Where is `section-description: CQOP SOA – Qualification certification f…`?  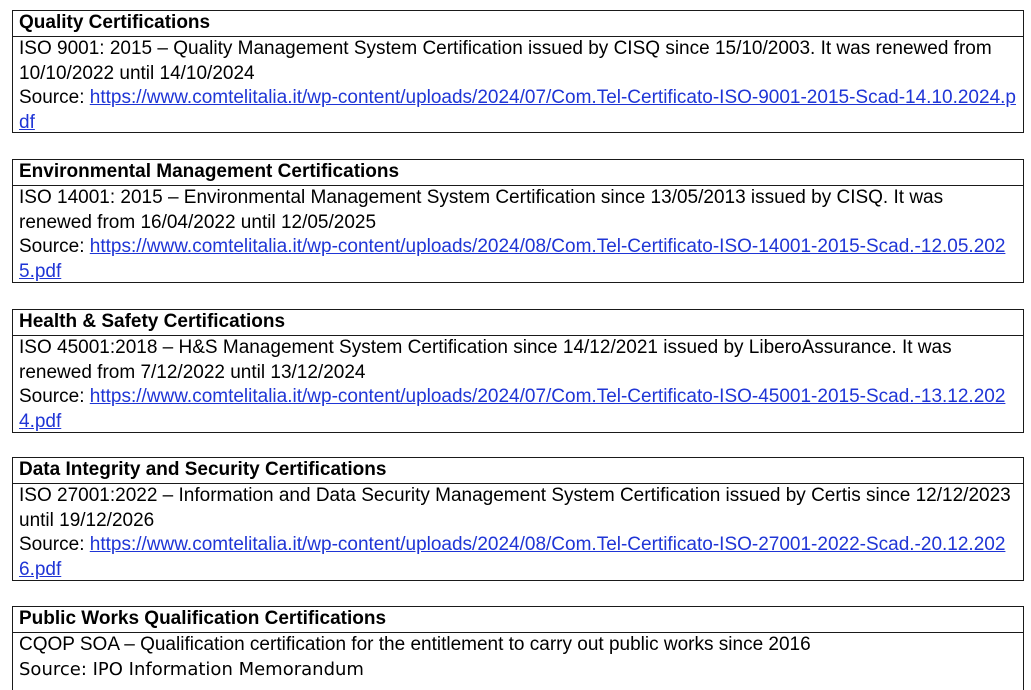 section-description: CQOP SOA – Qualification certification f… is located at coordinates (415, 644).